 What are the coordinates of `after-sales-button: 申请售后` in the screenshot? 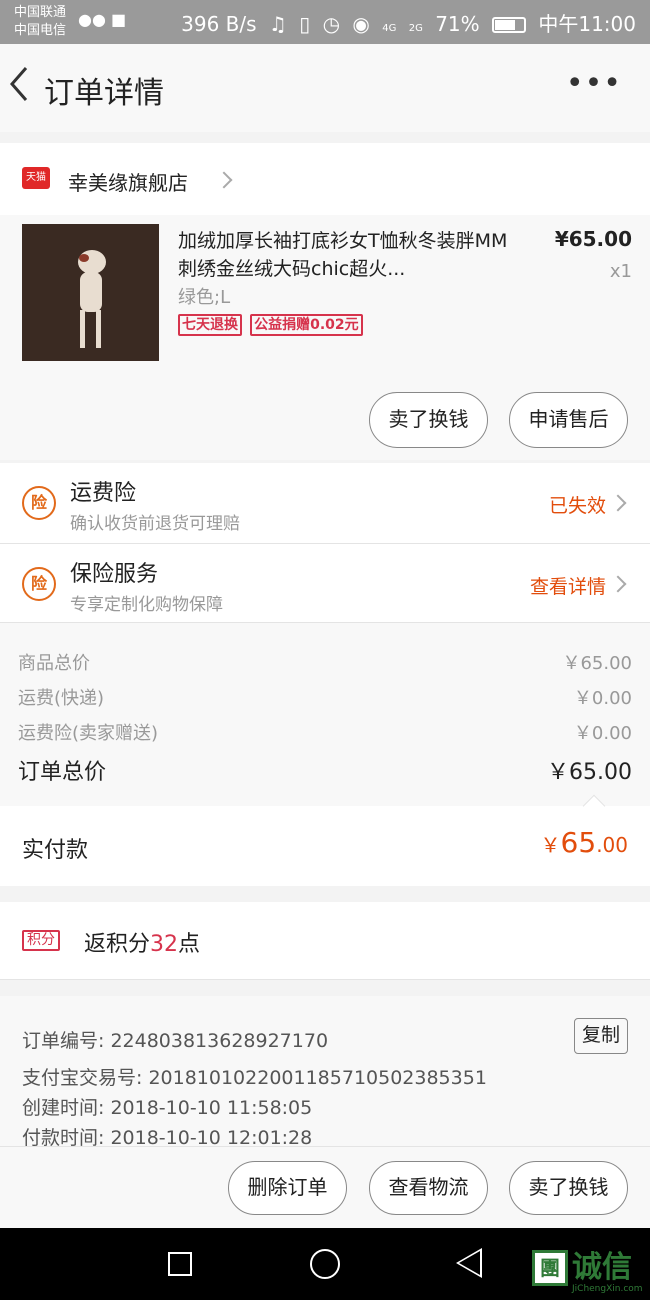 It's located at (568, 420).